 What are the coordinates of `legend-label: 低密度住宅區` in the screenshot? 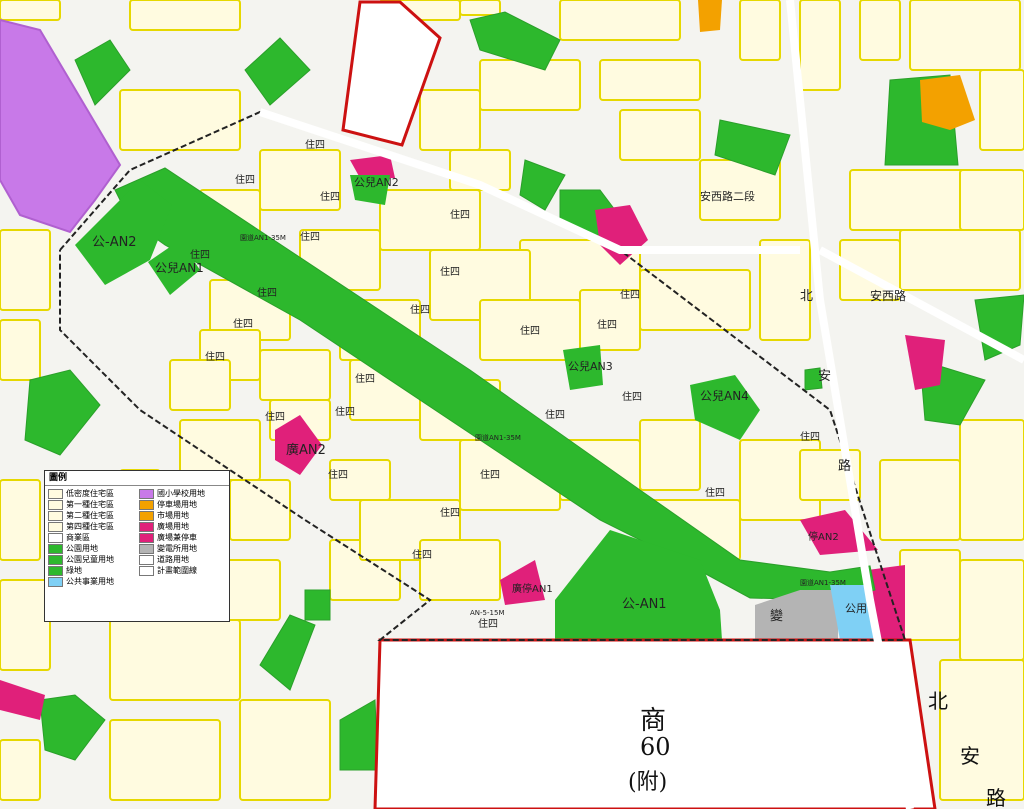 It's located at (90, 493).